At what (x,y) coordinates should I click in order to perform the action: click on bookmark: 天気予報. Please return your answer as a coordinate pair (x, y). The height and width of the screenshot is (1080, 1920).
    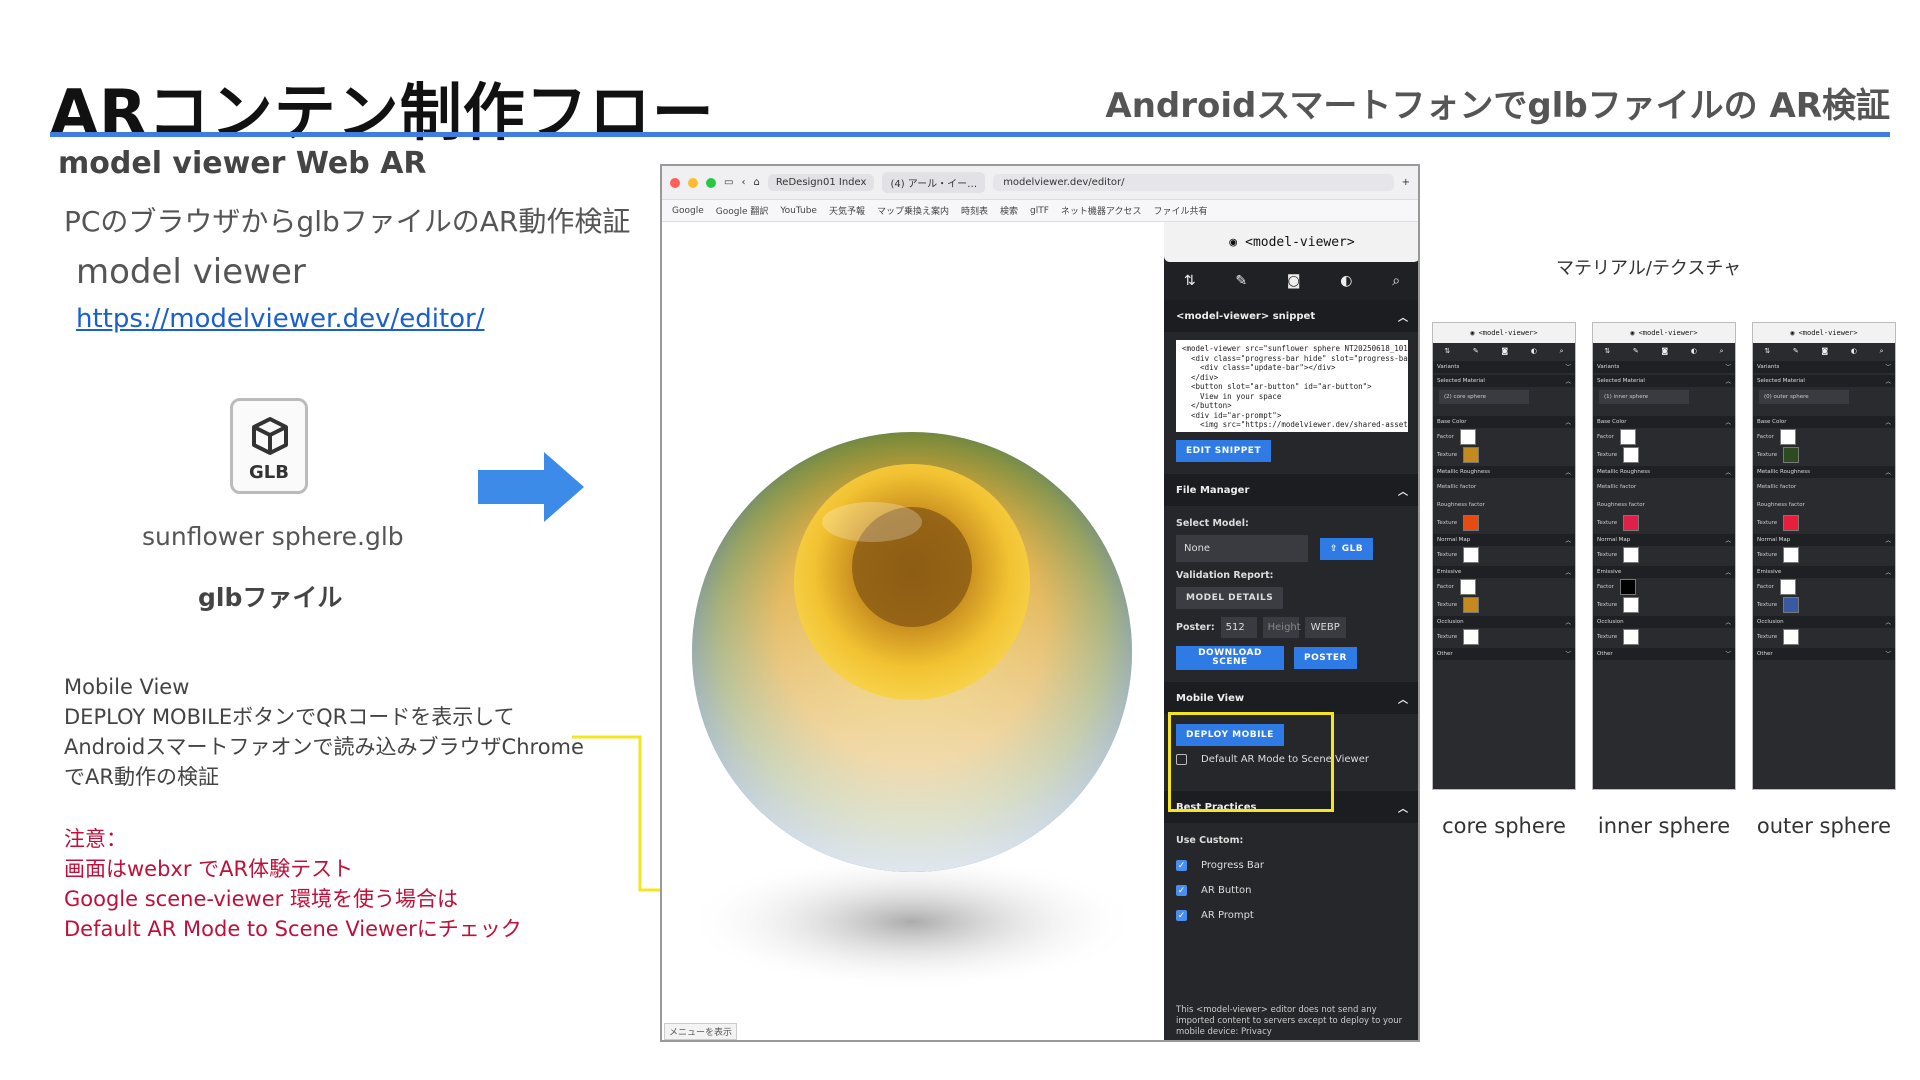
    Looking at the image, I should click on (847, 210).